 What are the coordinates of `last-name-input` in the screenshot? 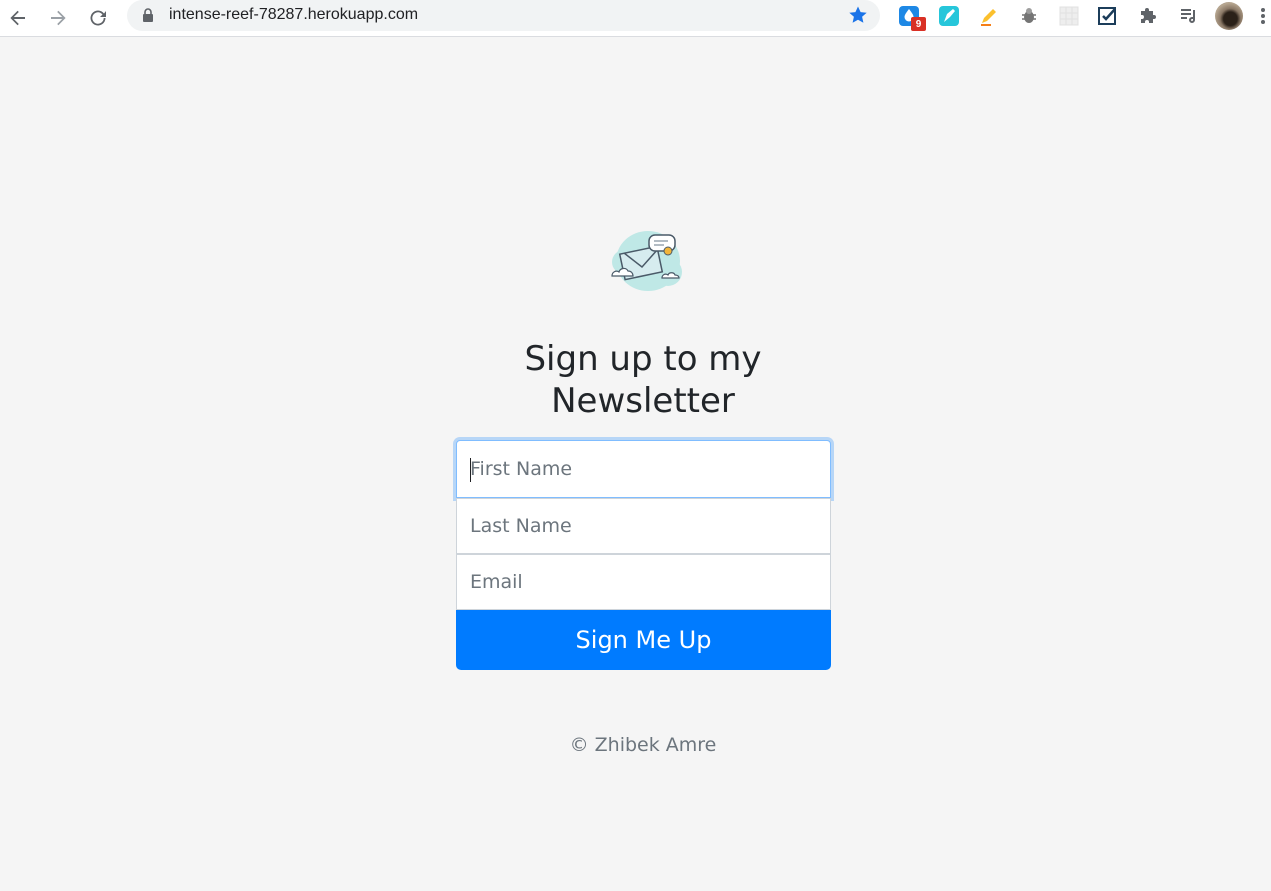 It's located at (643, 526).